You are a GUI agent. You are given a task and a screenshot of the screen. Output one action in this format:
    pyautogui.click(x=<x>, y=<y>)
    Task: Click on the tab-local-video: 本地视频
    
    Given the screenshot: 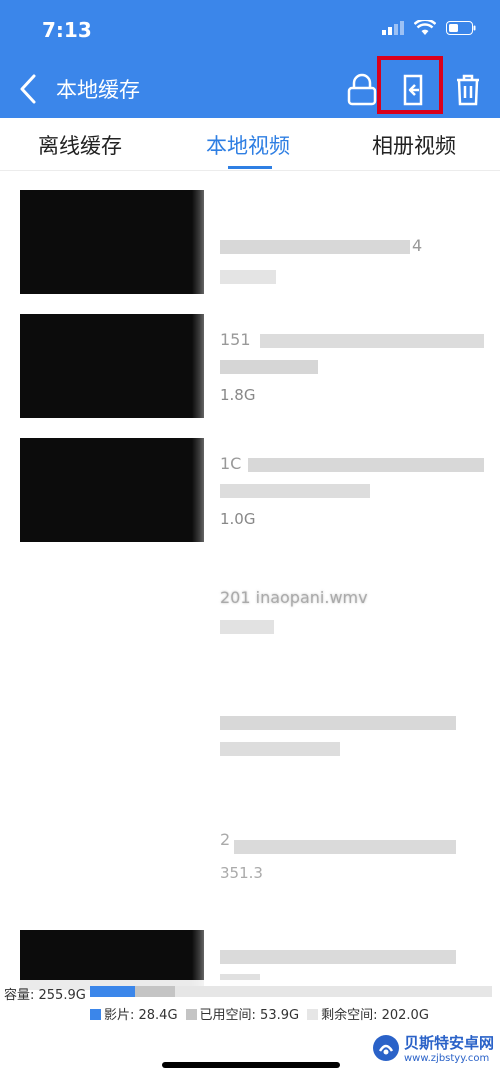 What is the action you would take?
    pyautogui.click(x=248, y=145)
    